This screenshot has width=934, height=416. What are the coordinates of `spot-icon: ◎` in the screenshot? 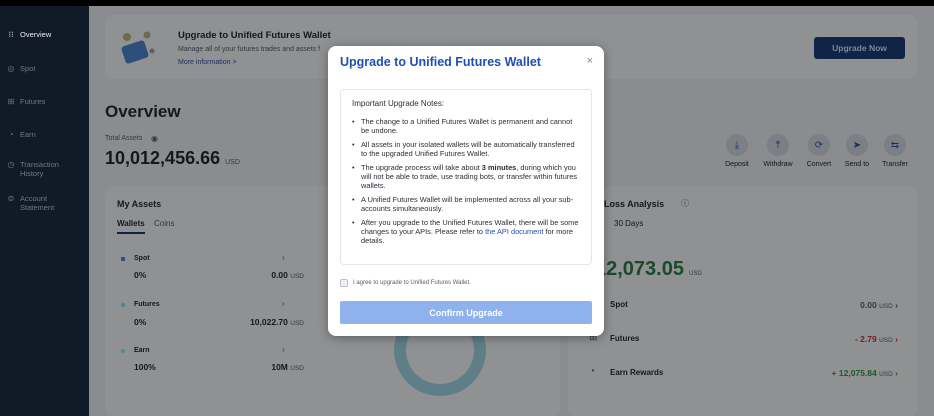 It's located at (11, 68).